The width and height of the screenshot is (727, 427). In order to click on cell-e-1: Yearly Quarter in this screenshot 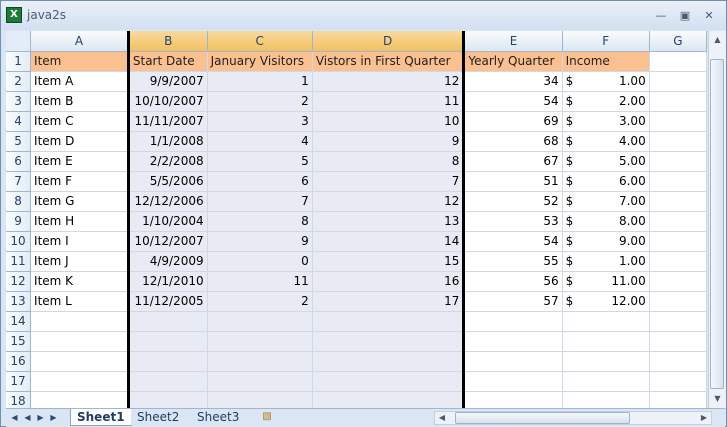, I will do `click(513, 61)`.